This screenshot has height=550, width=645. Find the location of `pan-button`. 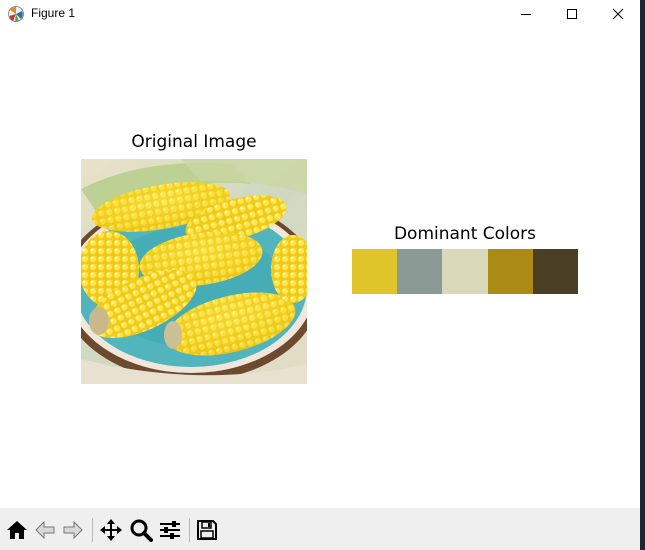

pan-button is located at coordinates (111, 530).